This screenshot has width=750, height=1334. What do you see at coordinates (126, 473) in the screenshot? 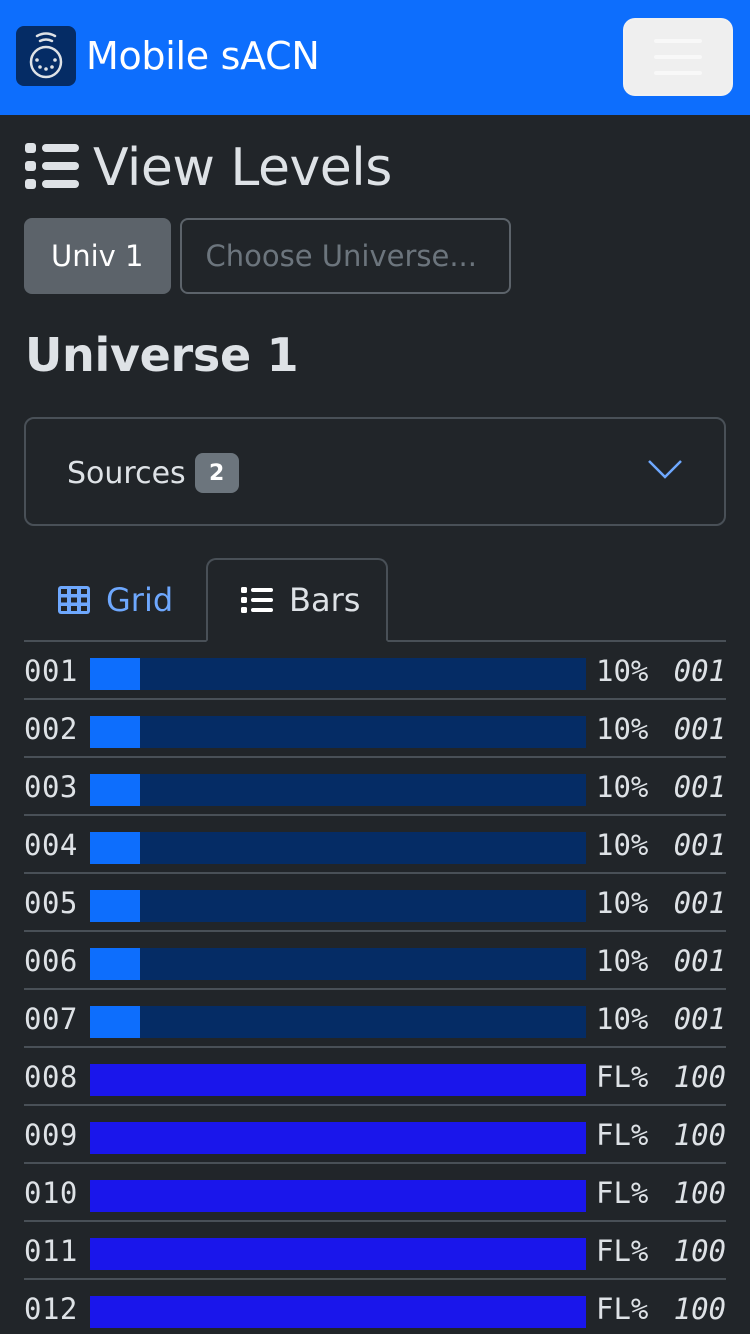
I see `sources-label: Sources` at bounding box center [126, 473].